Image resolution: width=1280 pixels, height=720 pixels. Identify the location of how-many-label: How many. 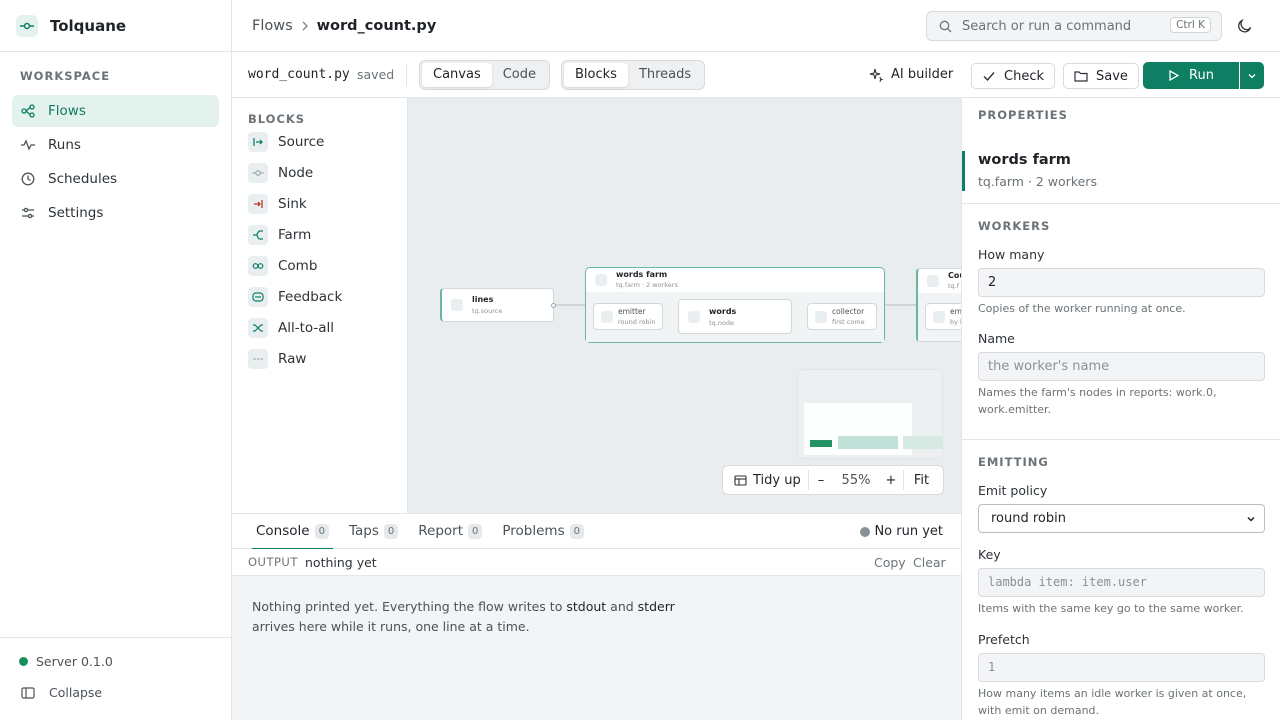
(1011, 254).